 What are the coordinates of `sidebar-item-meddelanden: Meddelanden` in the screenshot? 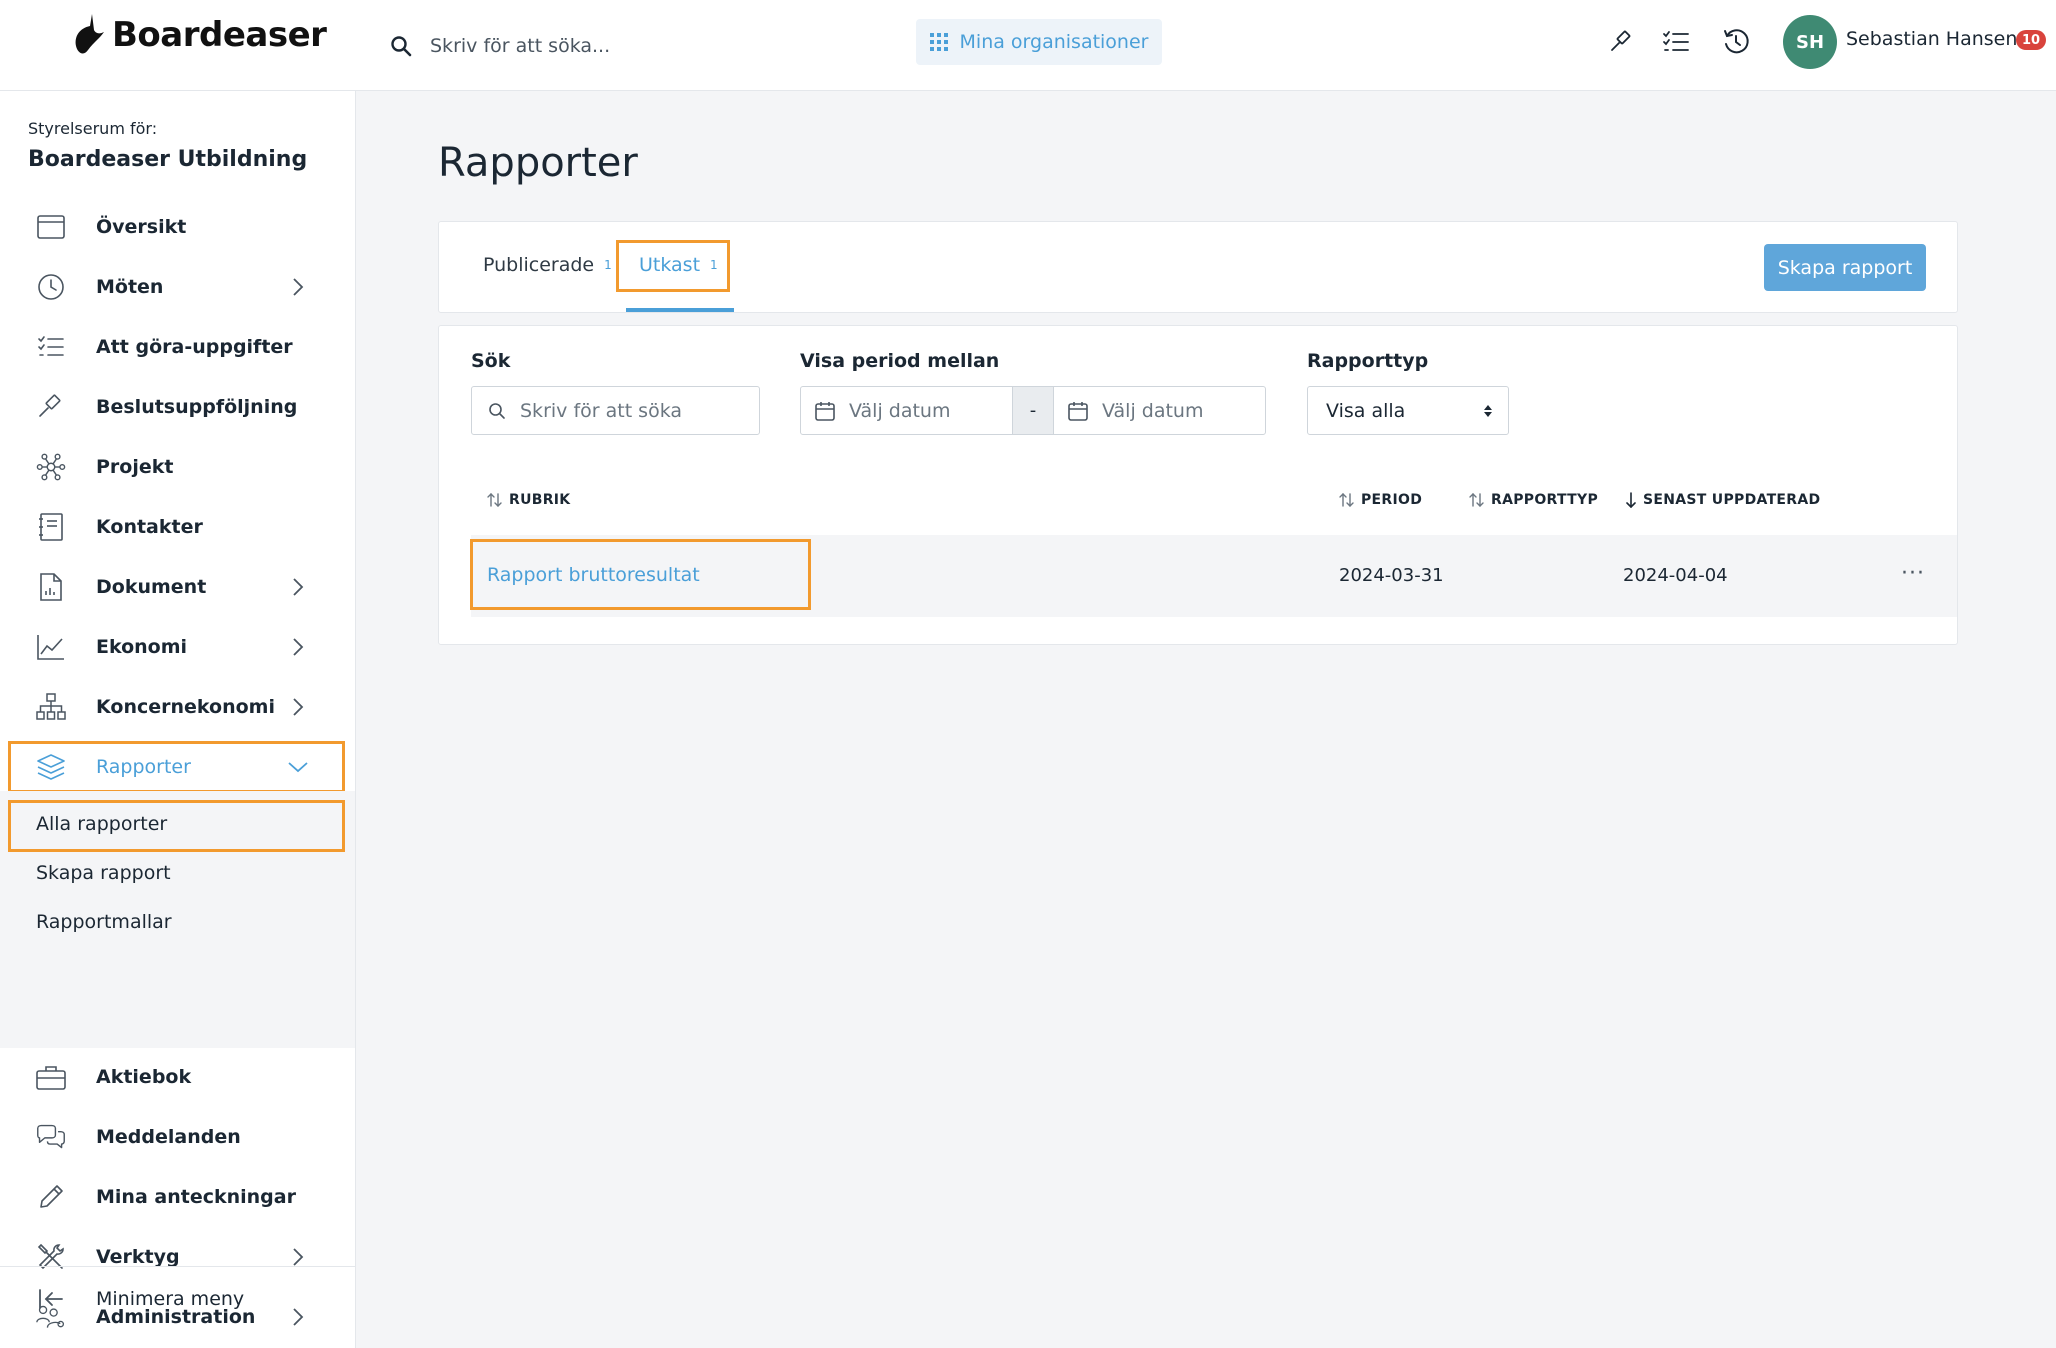 It's located at (178, 1137).